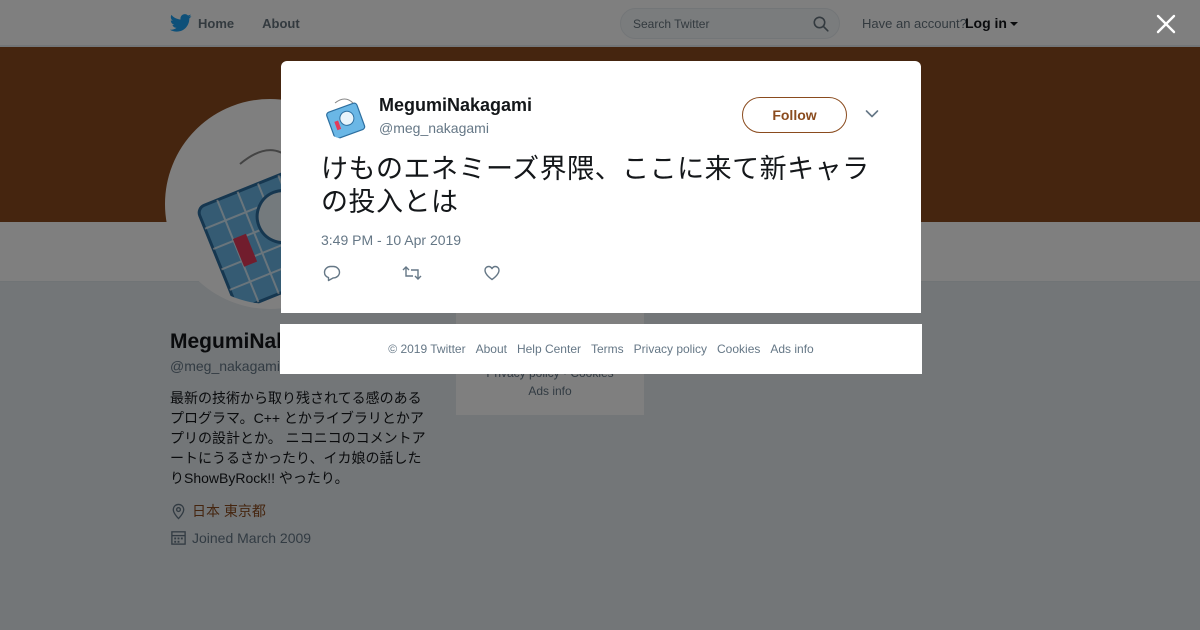 The image size is (1200, 630). What do you see at coordinates (872, 114) in the screenshot?
I see `chevron-down-icon` at bounding box center [872, 114].